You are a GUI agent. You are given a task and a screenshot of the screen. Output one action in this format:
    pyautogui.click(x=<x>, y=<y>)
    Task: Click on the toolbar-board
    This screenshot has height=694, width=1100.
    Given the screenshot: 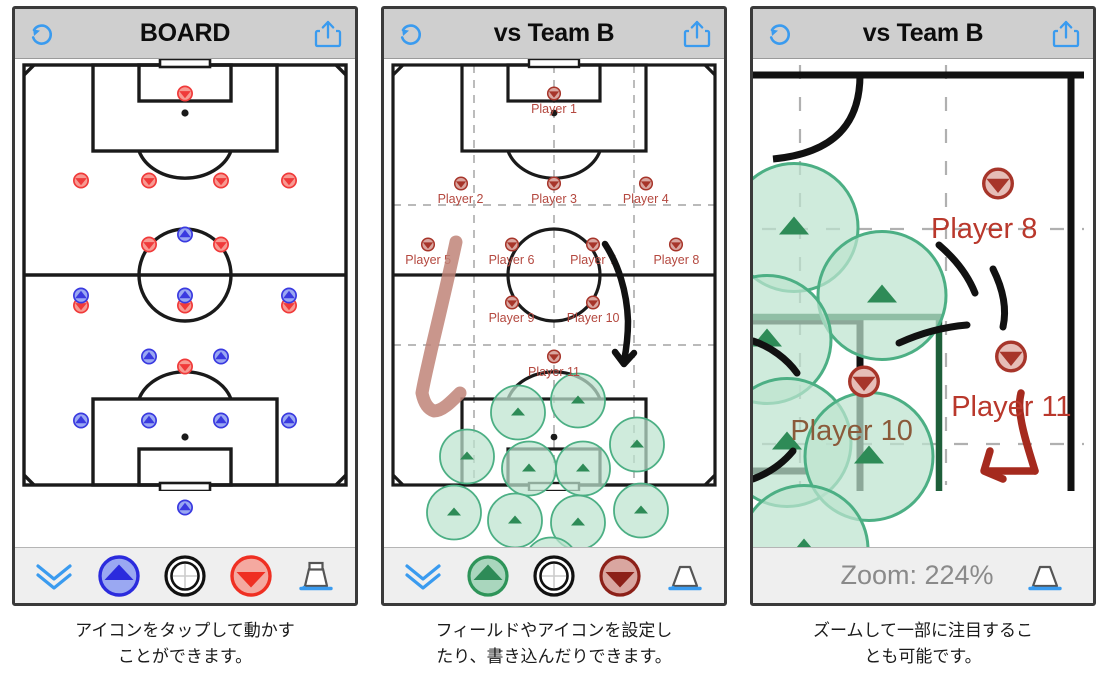 What is the action you would take?
    pyautogui.click(x=185, y=575)
    